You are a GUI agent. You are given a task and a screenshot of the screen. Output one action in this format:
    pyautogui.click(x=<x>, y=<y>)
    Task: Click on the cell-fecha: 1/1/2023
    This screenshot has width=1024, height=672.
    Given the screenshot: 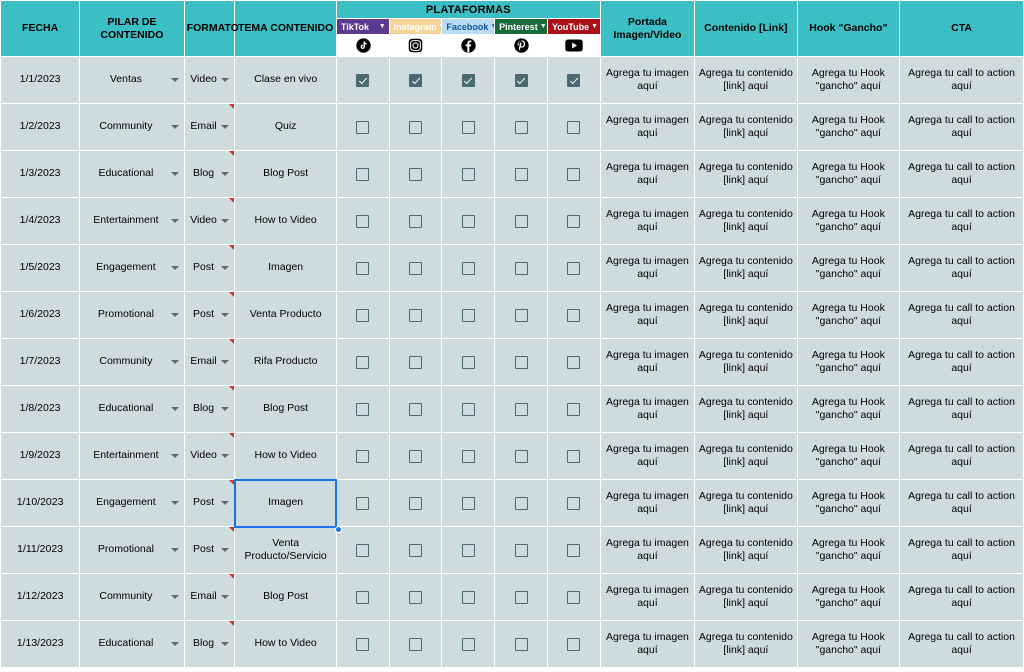 What is the action you would take?
    pyautogui.click(x=40, y=80)
    